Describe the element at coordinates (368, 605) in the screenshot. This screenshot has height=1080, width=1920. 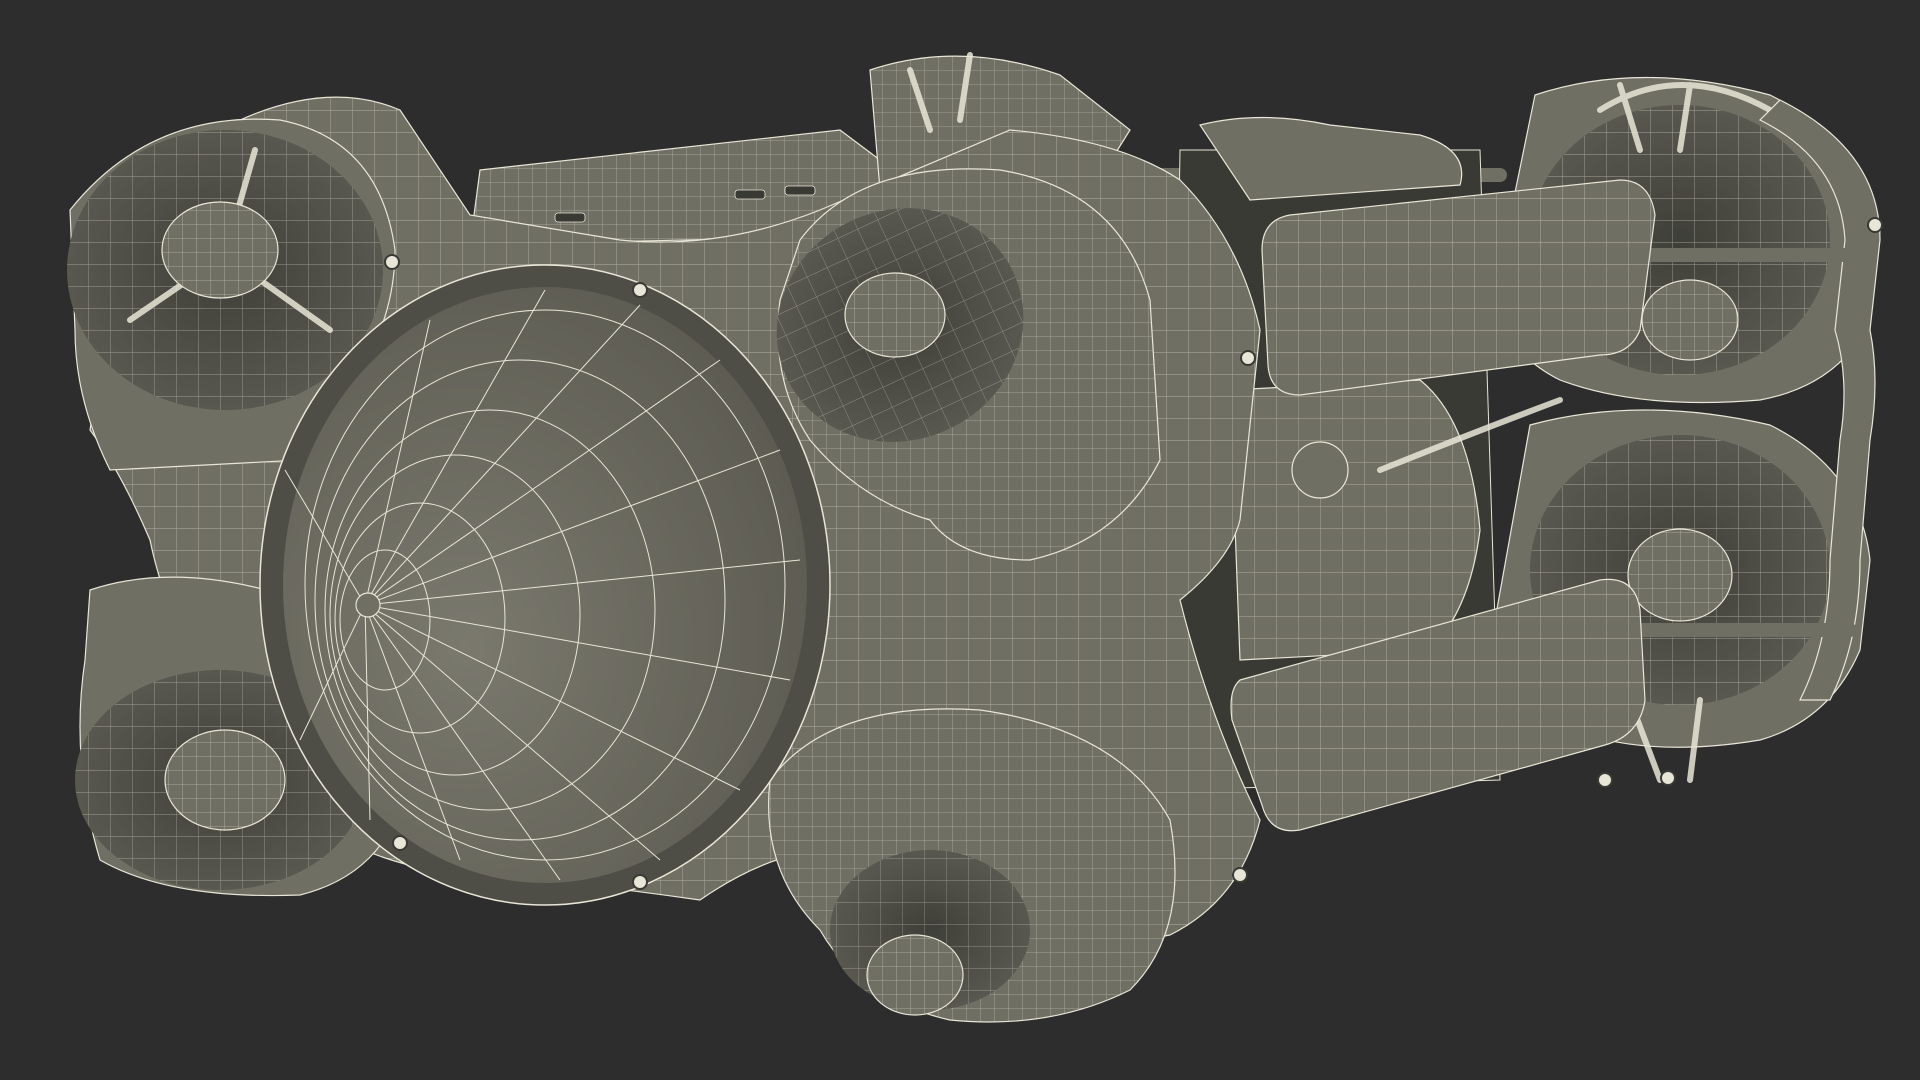
I see `camera-lens-icon` at that location.